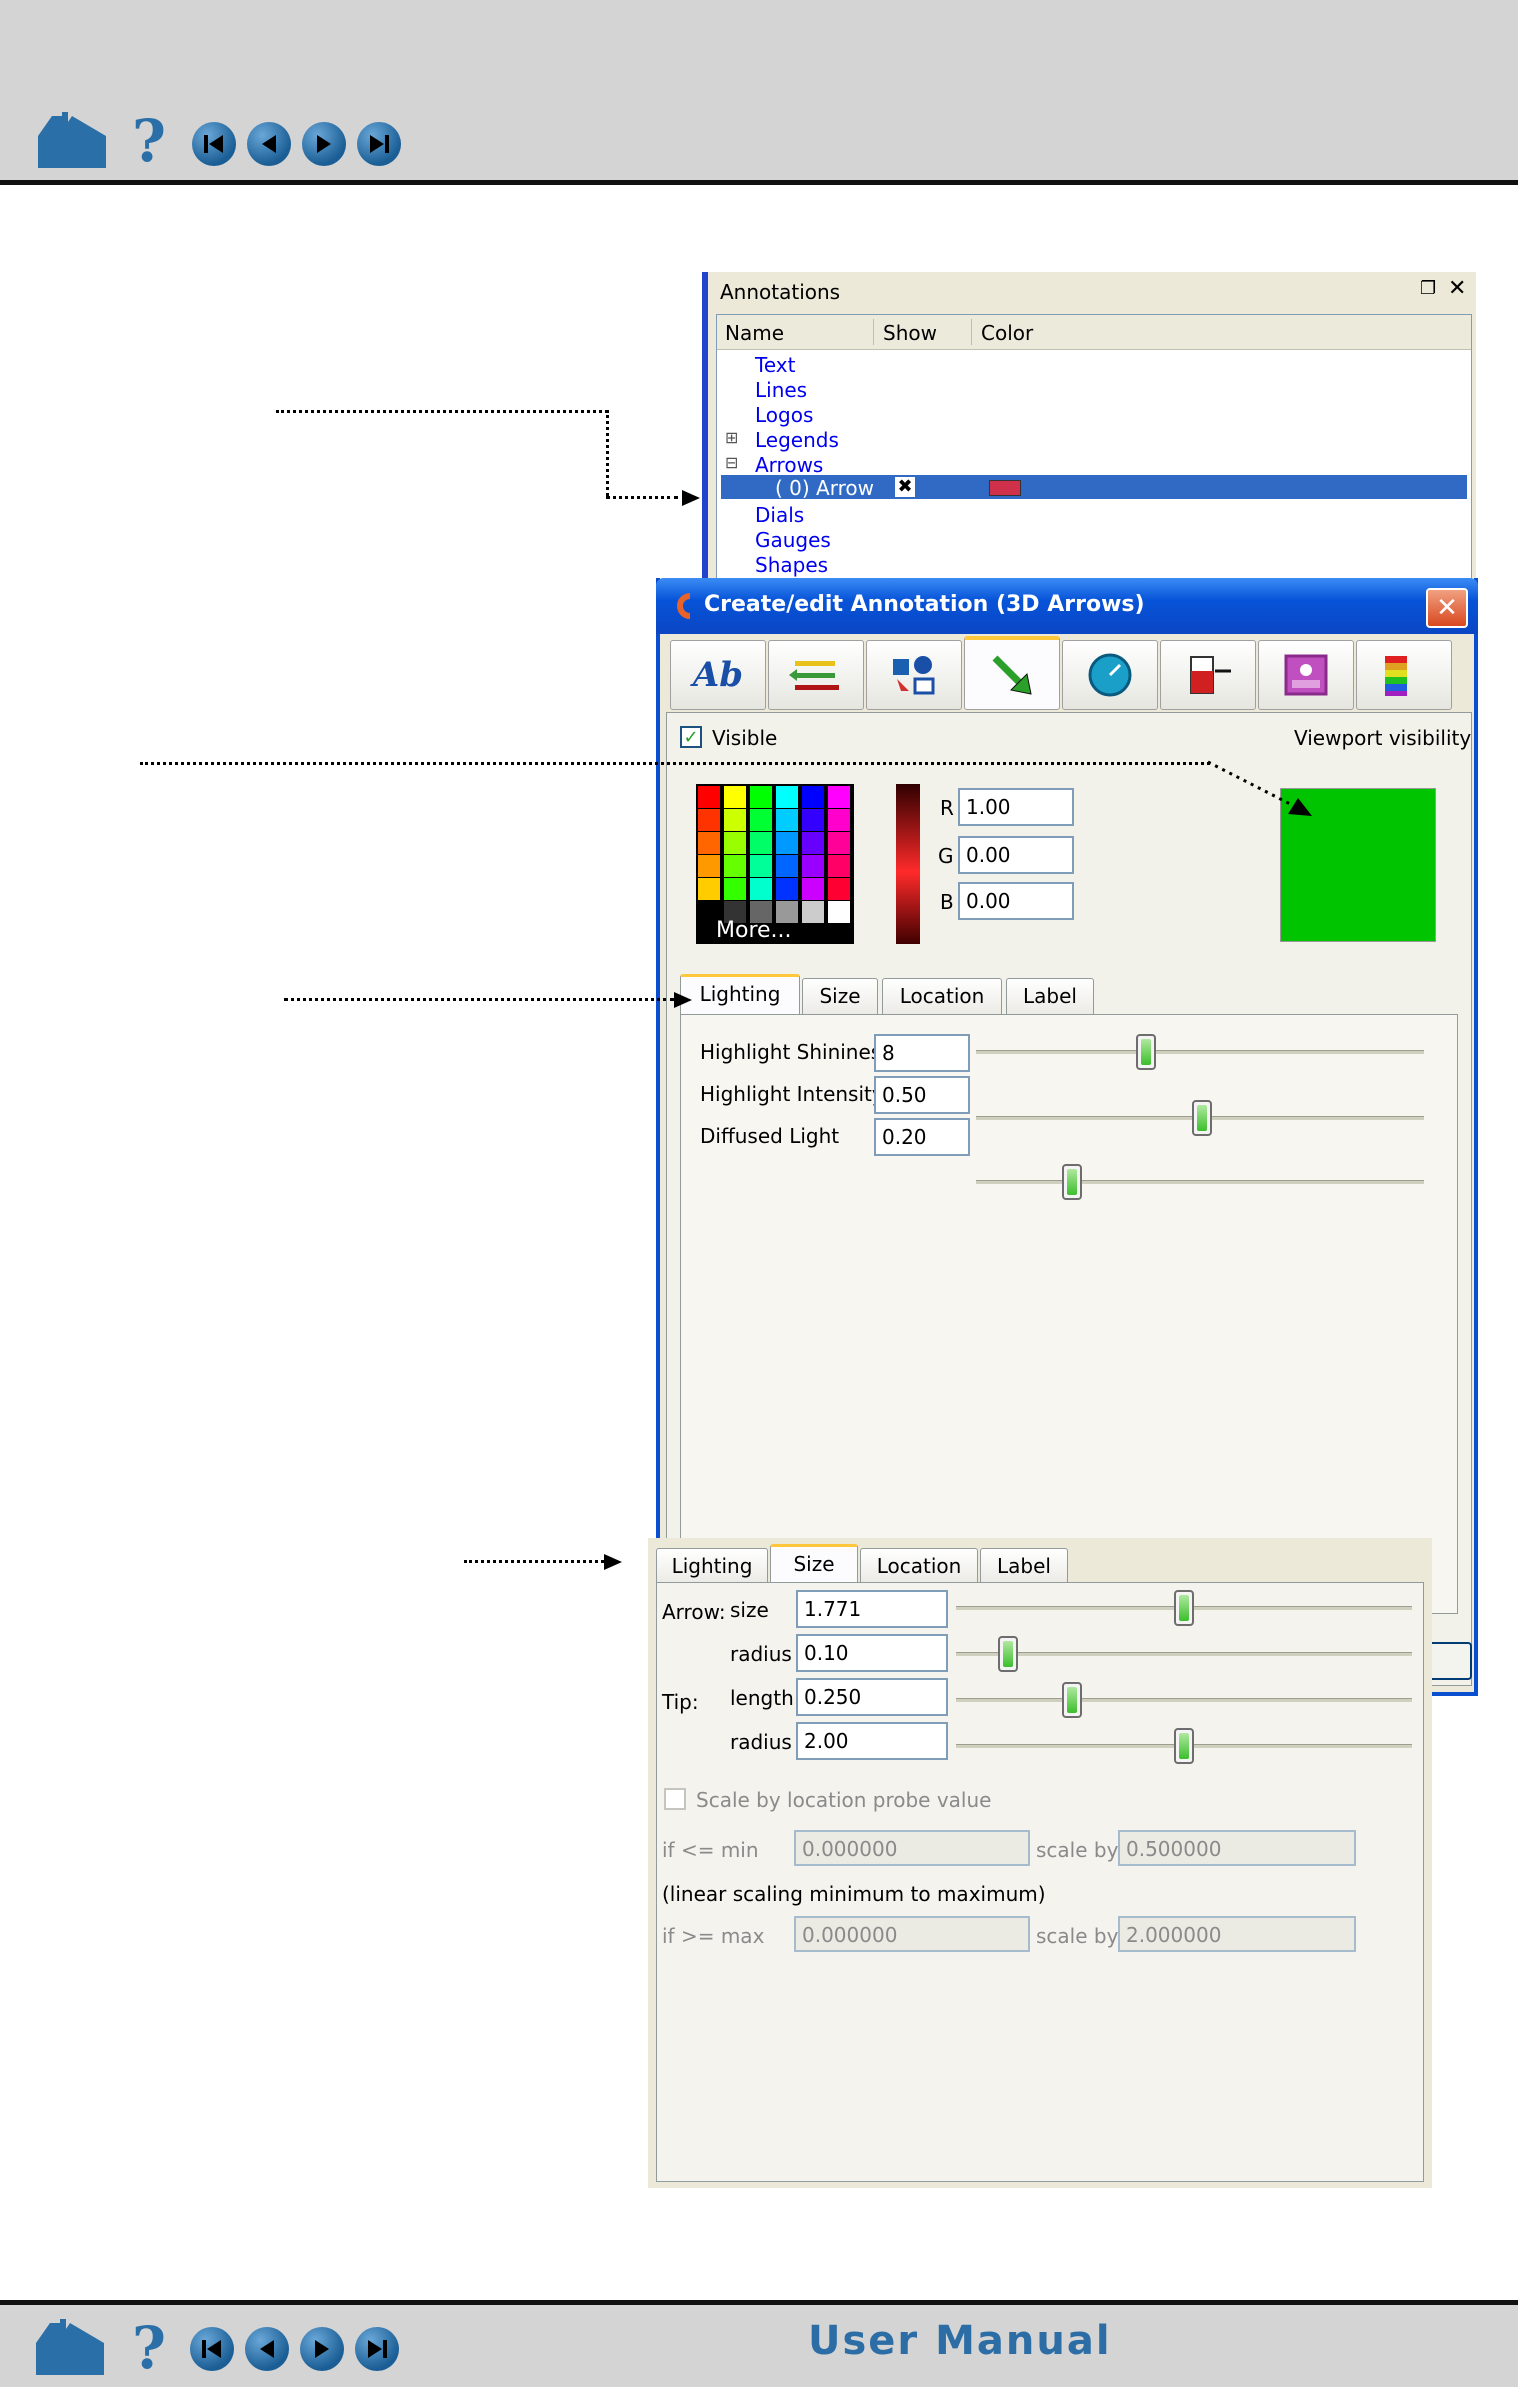 The height and width of the screenshot is (2387, 1518). Describe the element at coordinates (1202, 1118) in the screenshot. I see `intensity-slider-thumb` at that location.